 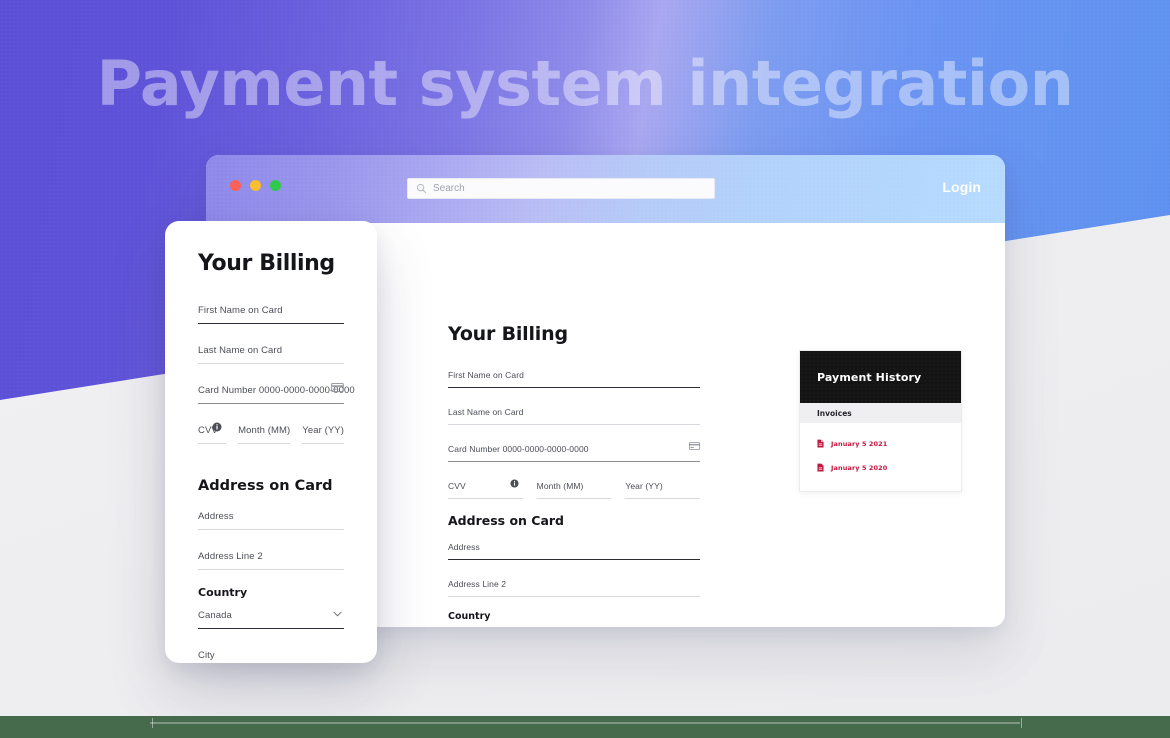 I want to click on cvv-field-mobile: CVV, so click(x=212, y=431).